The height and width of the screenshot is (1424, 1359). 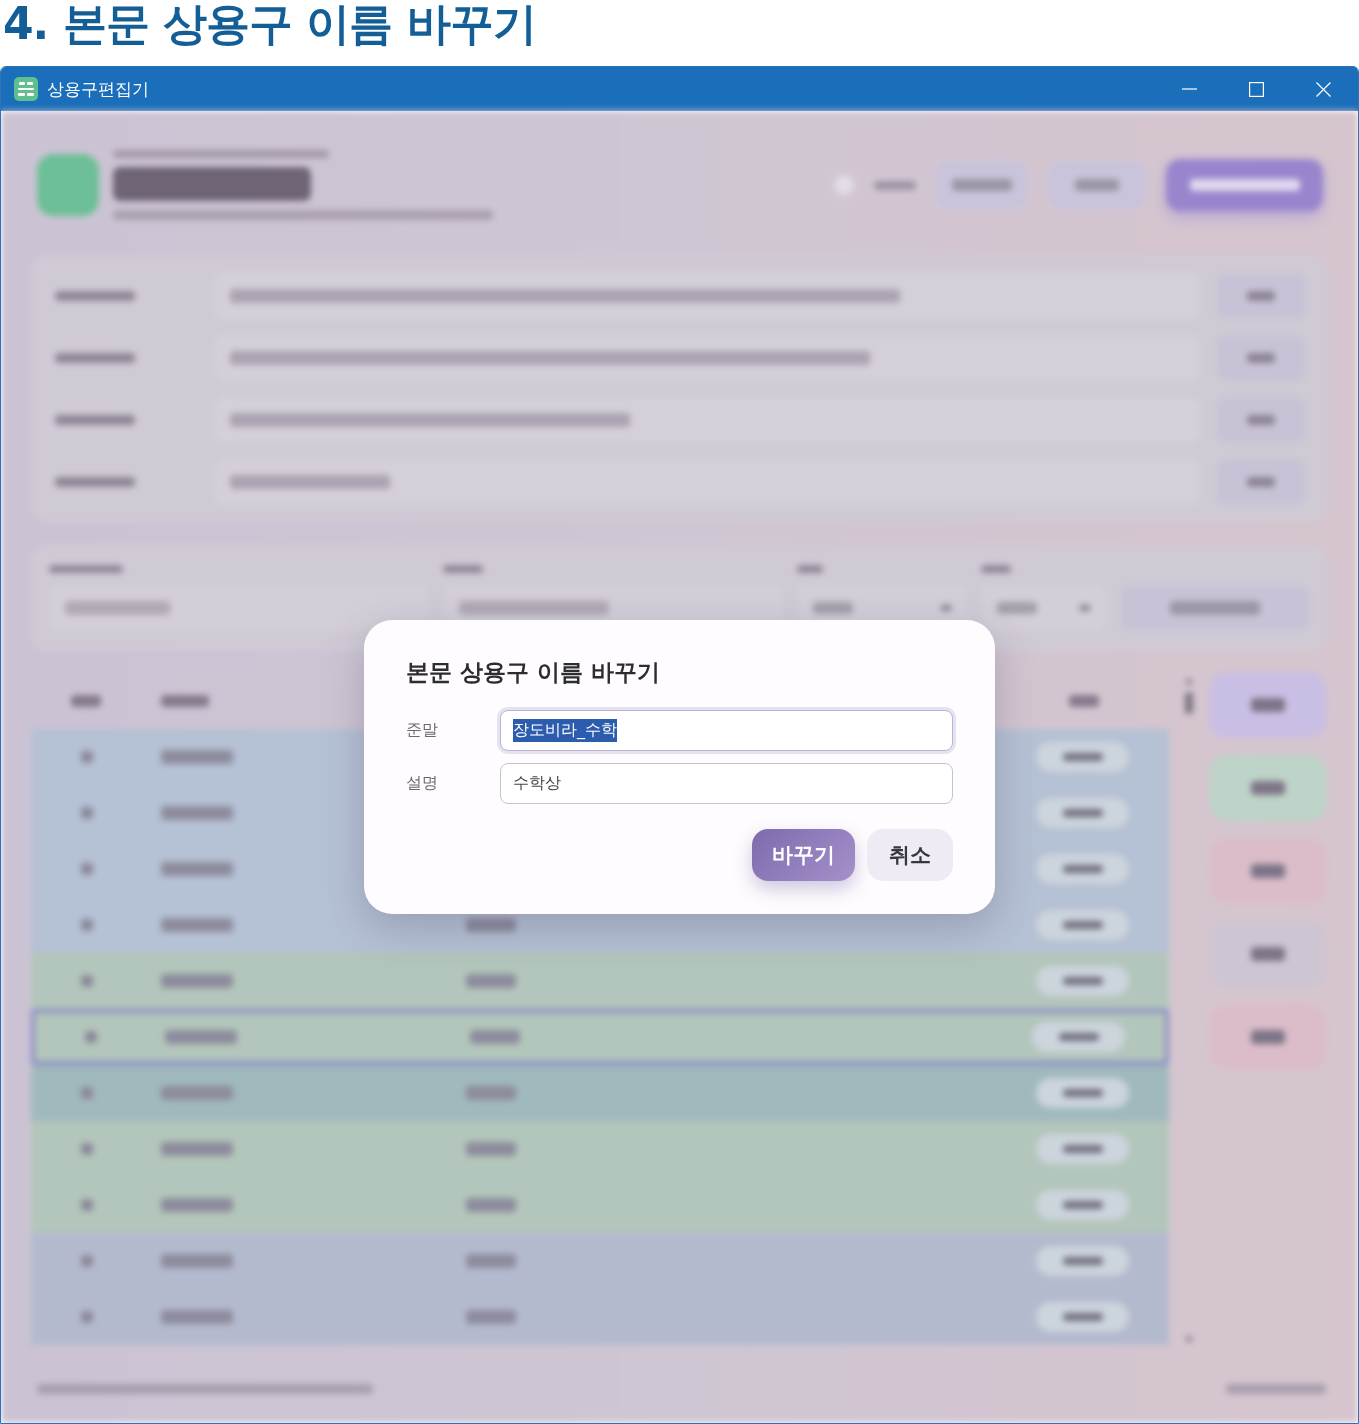 I want to click on maximize-icon, so click(x=1256, y=89).